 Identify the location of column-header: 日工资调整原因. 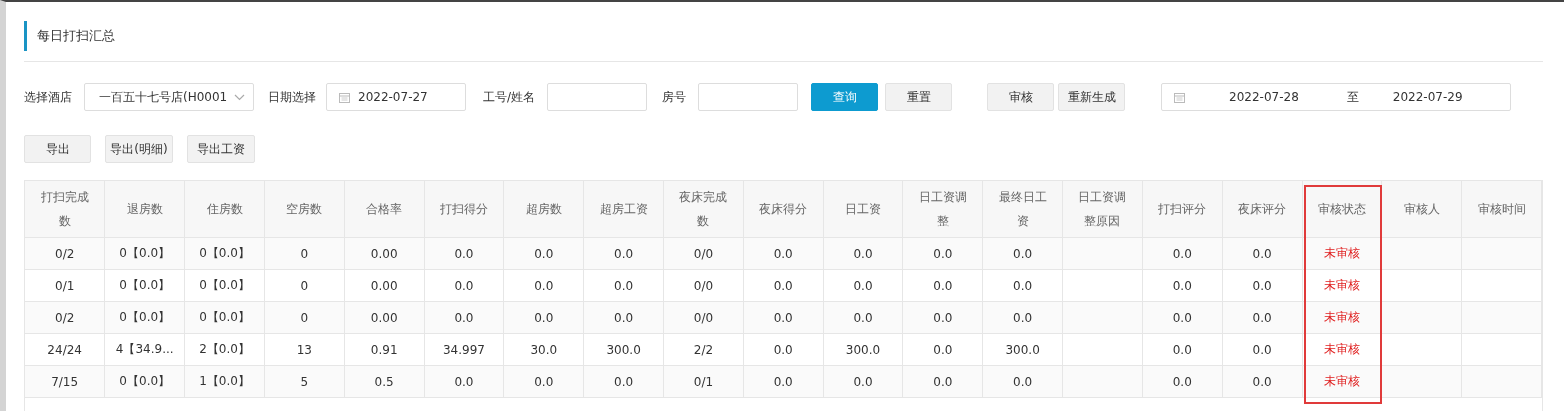
(1102, 209).